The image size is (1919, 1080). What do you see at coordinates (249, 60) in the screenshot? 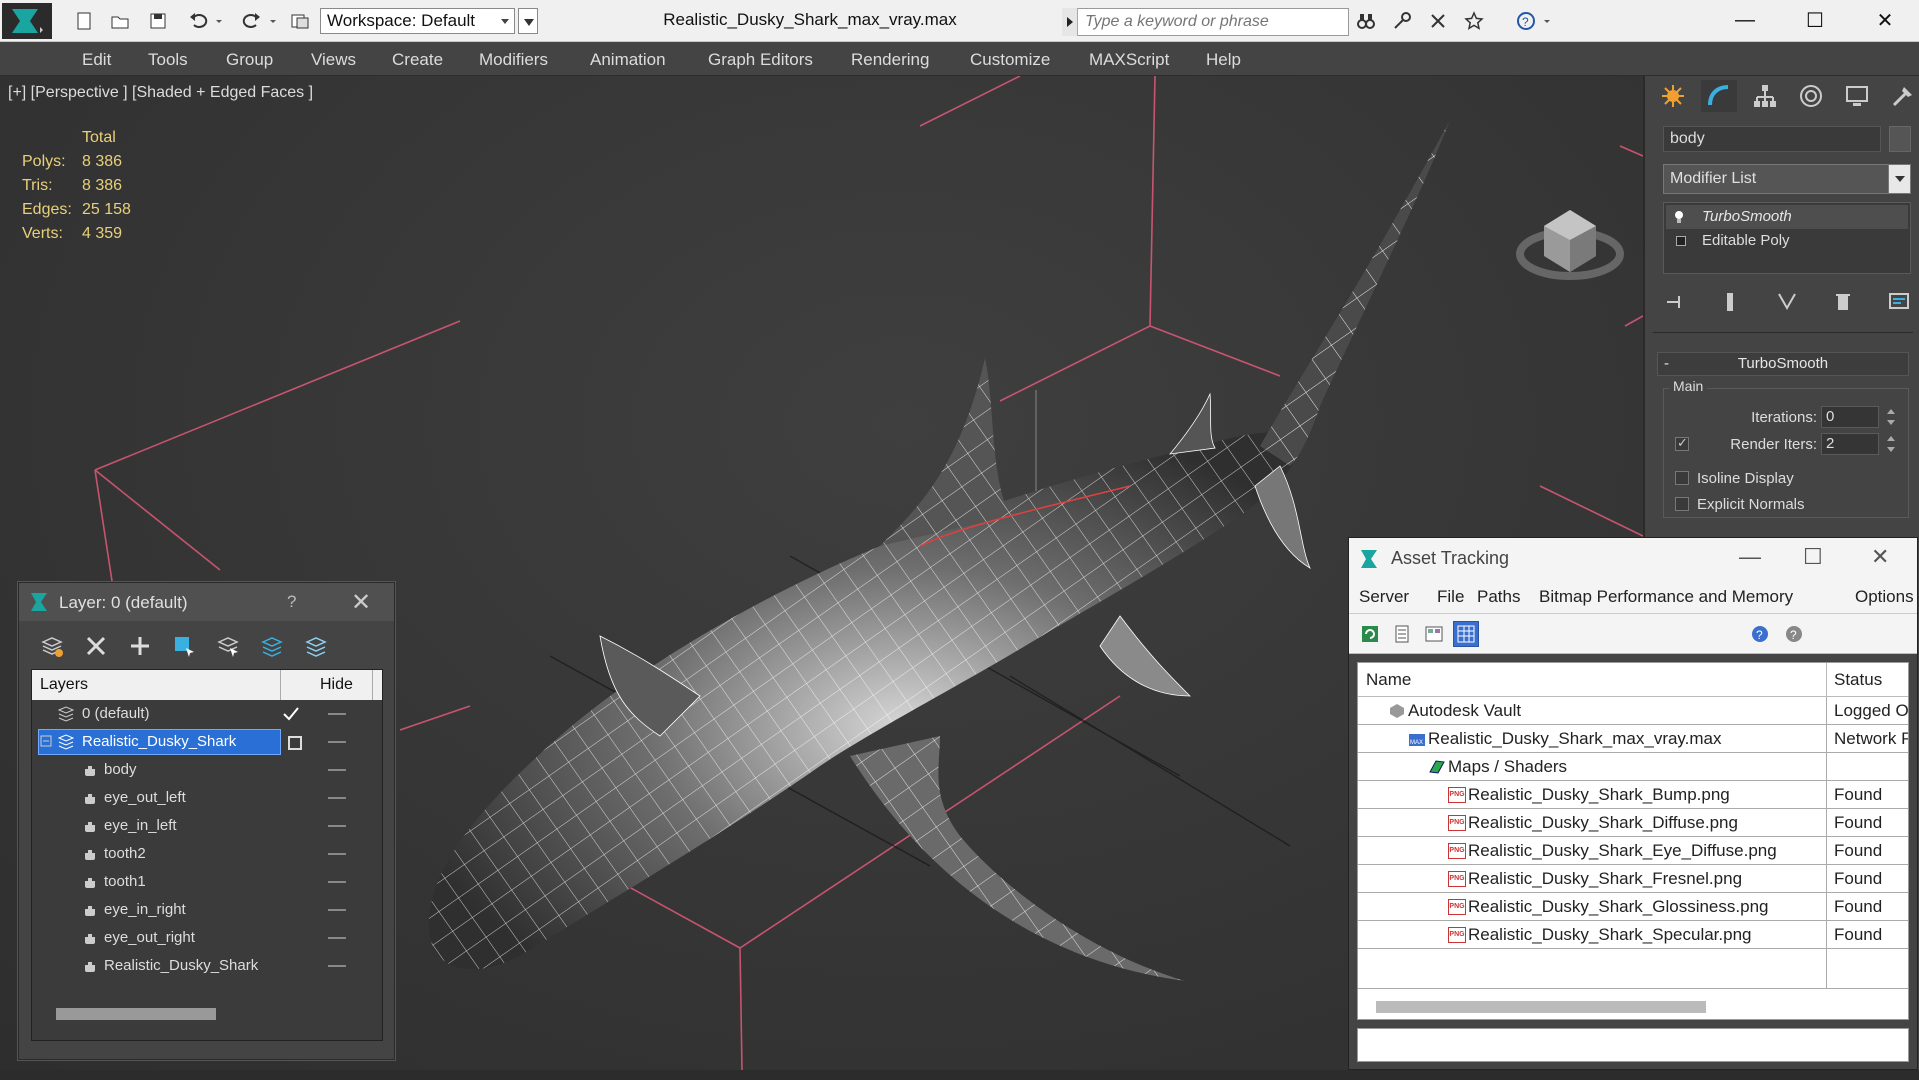
I see `menu-group: Group` at bounding box center [249, 60].